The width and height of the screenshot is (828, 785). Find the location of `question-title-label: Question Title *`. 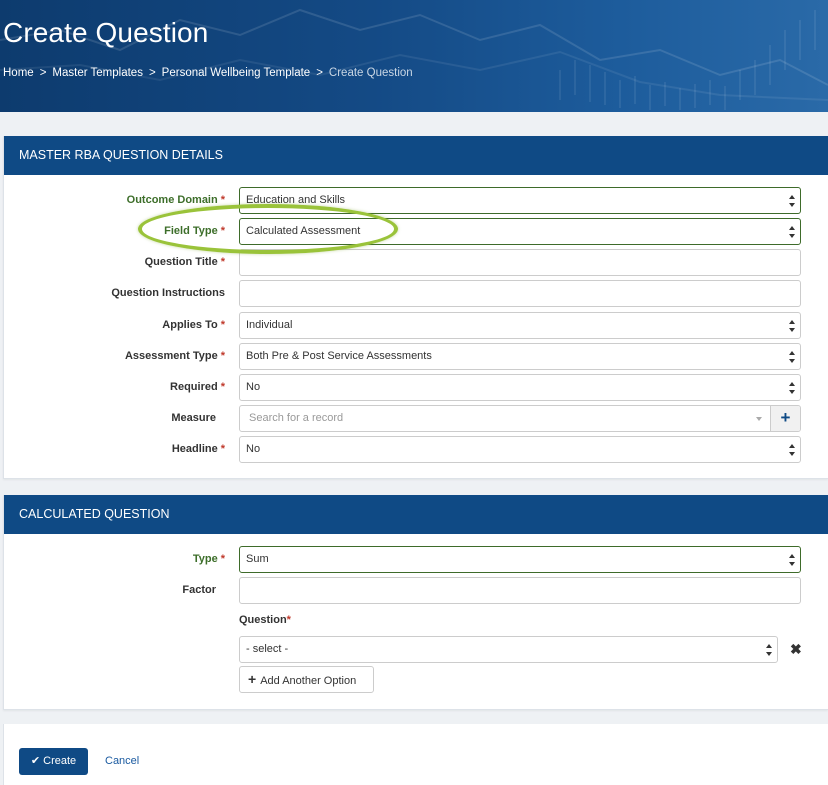

question-title-label: Question Title * is located at coordinates (184, 262).